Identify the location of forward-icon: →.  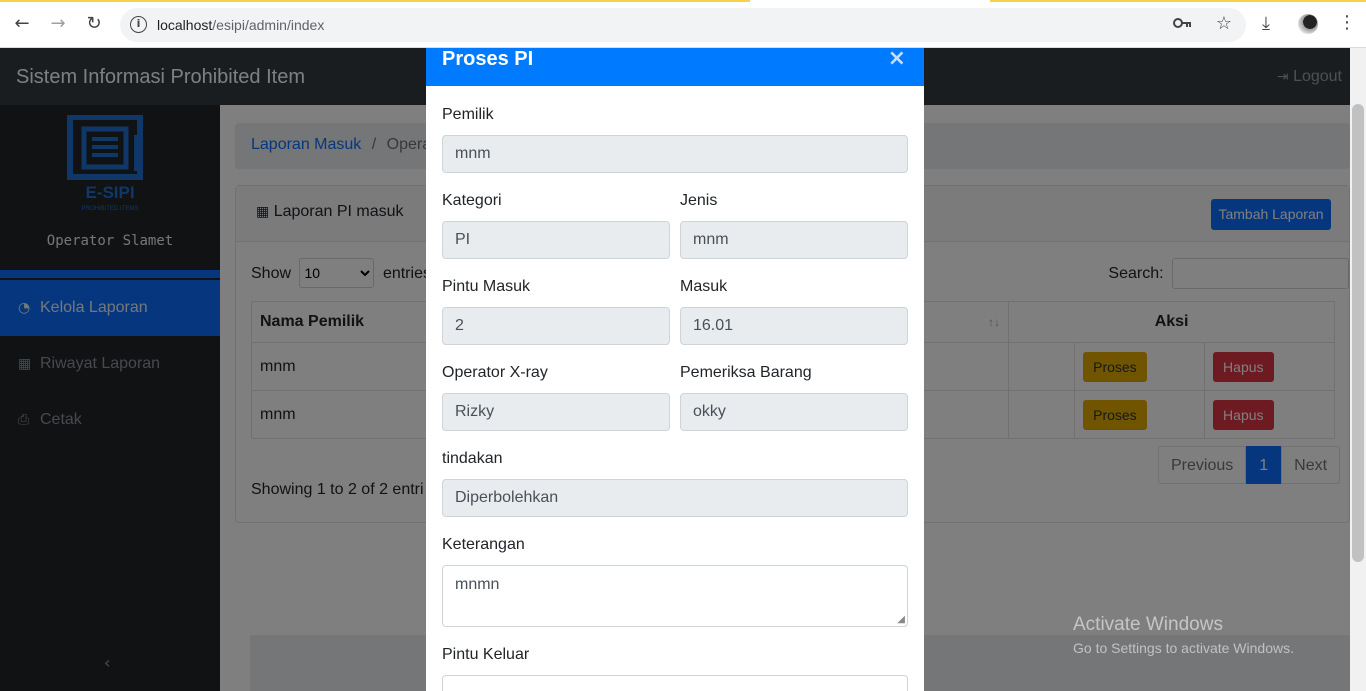
(58, 24).